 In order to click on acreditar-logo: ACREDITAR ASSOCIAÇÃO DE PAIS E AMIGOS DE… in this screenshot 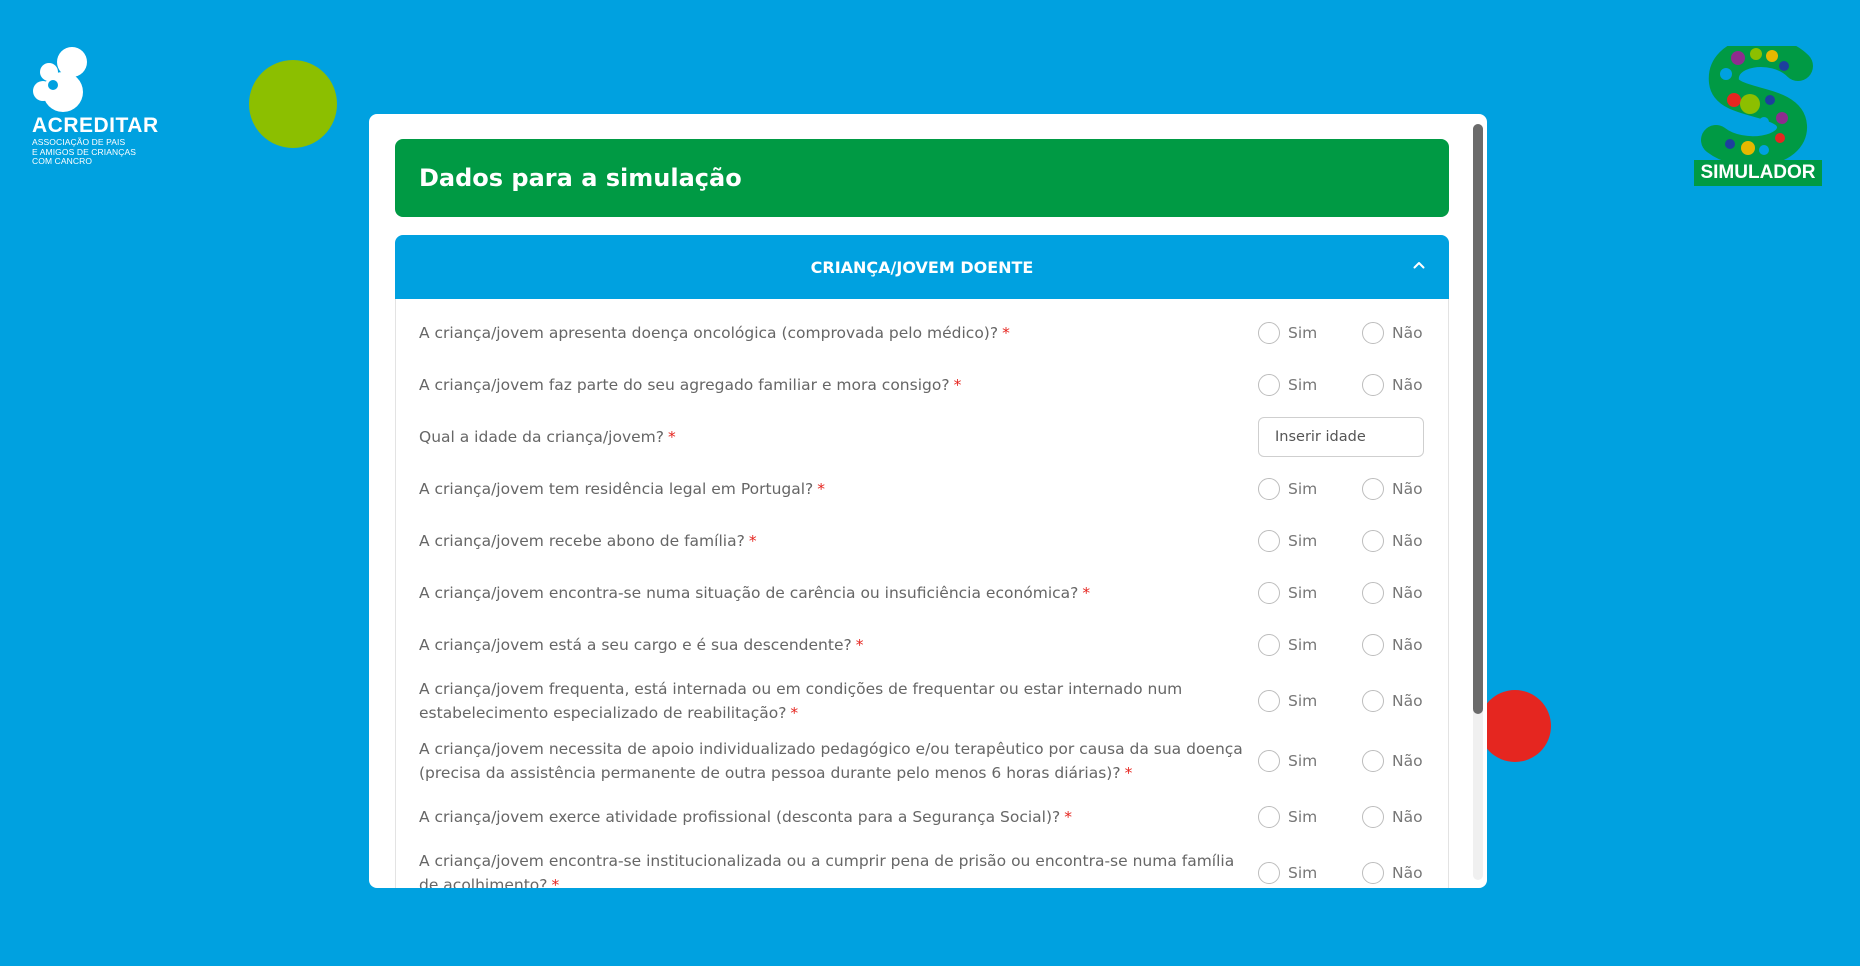, I will do `click(117, 106)`.